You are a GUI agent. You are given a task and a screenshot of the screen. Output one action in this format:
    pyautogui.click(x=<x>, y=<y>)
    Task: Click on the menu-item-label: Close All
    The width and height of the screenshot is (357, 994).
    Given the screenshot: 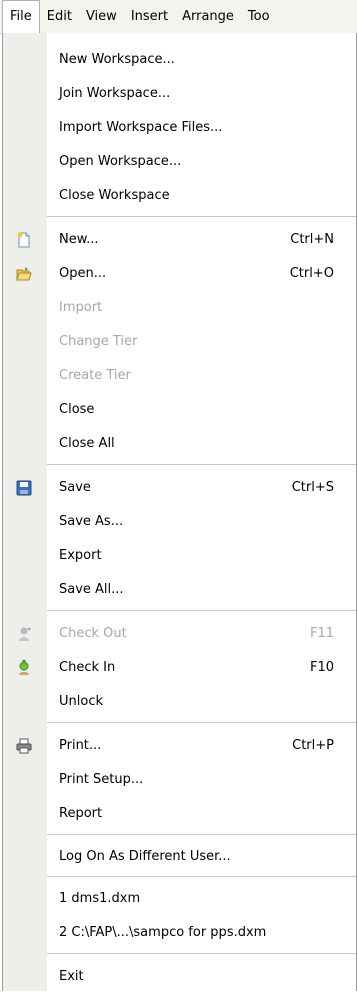 What is the action you would take?
    pyautogui.click(x=87, y=443)
    